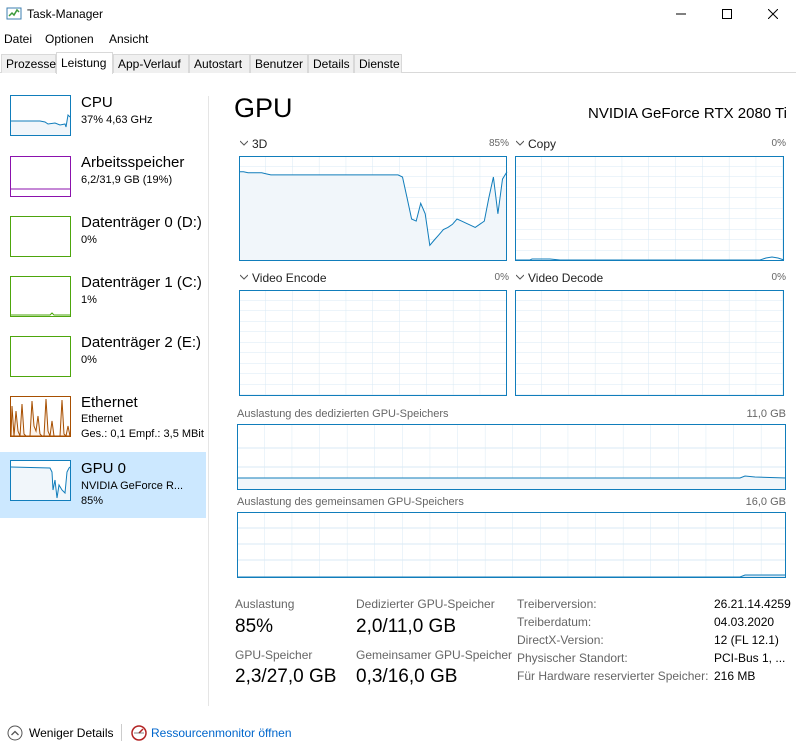 This screenshot has height=750, width=796. Describe the element at coordinates (265, 604) in the screenshot. I see `usage-label: Auslastung` at that location.